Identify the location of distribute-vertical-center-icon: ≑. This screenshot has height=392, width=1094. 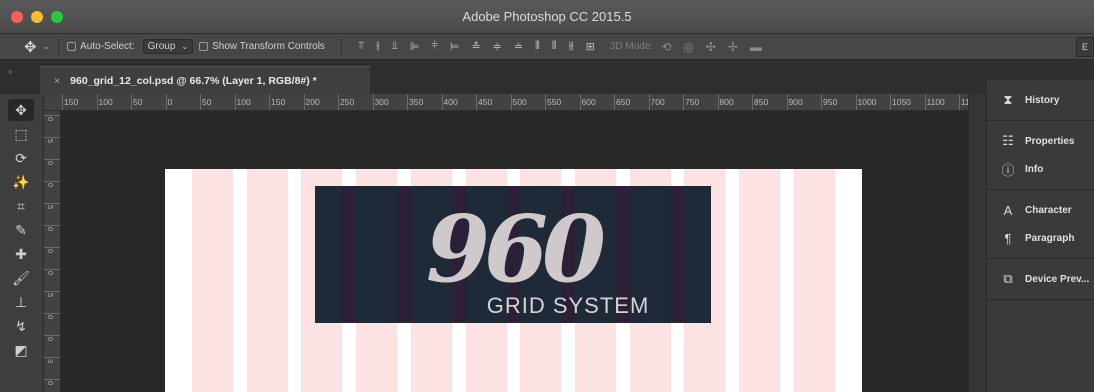
(497, 46).